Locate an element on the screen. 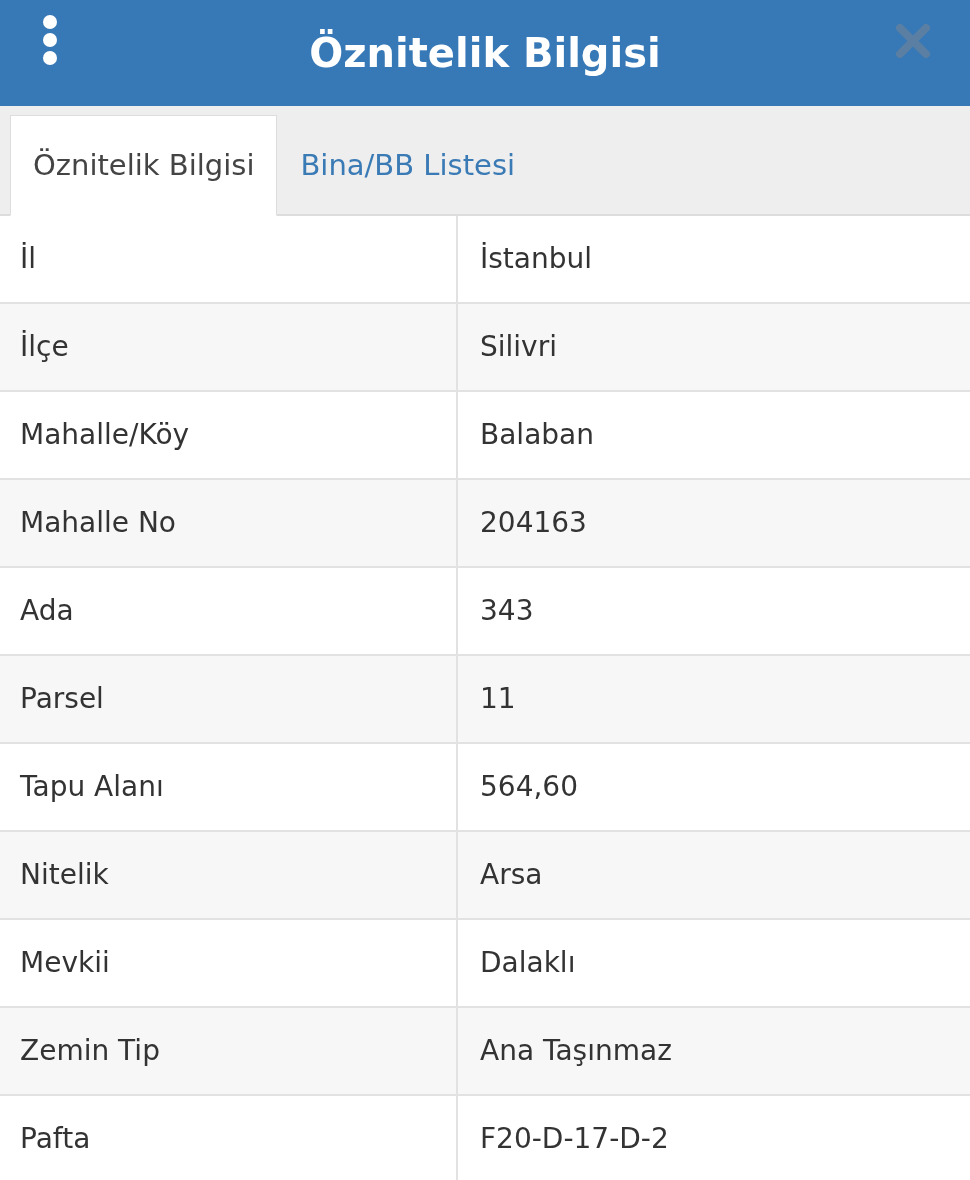 Image resolution: width=970 pixels, height=1180 pixels. tab: Öznitelik Bilgisi is located at coordinates (144, 165).